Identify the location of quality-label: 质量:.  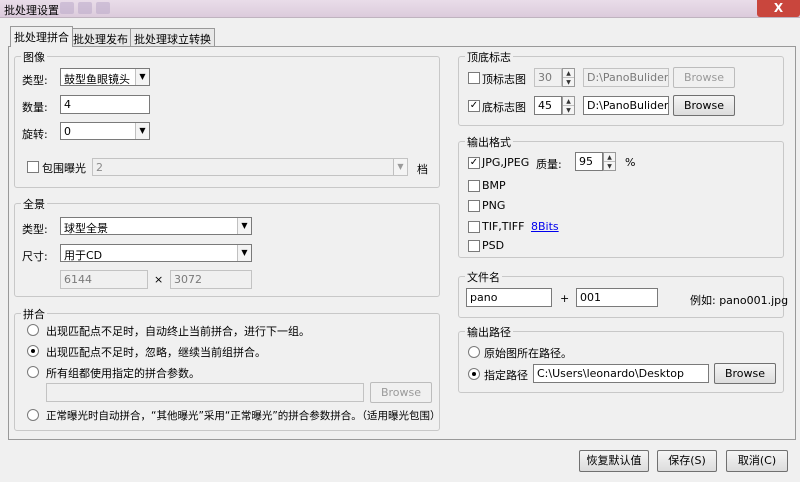
(549, 164).